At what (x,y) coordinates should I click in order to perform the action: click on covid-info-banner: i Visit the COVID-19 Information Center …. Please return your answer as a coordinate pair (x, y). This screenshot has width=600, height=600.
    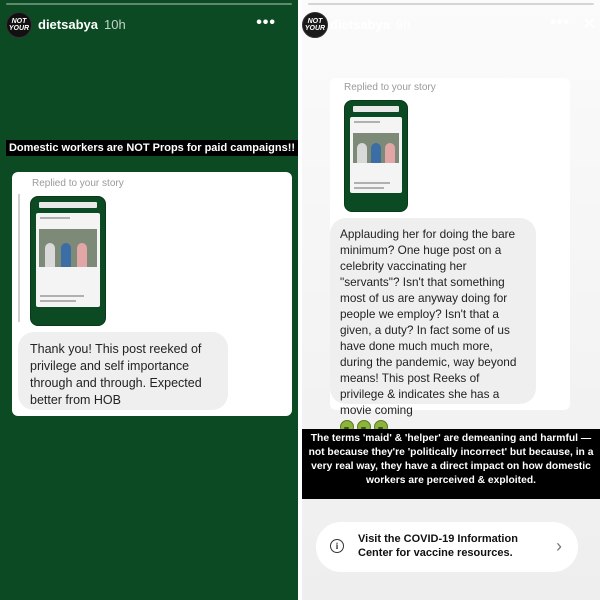
    Looking at the image, I should click on (447, 547).